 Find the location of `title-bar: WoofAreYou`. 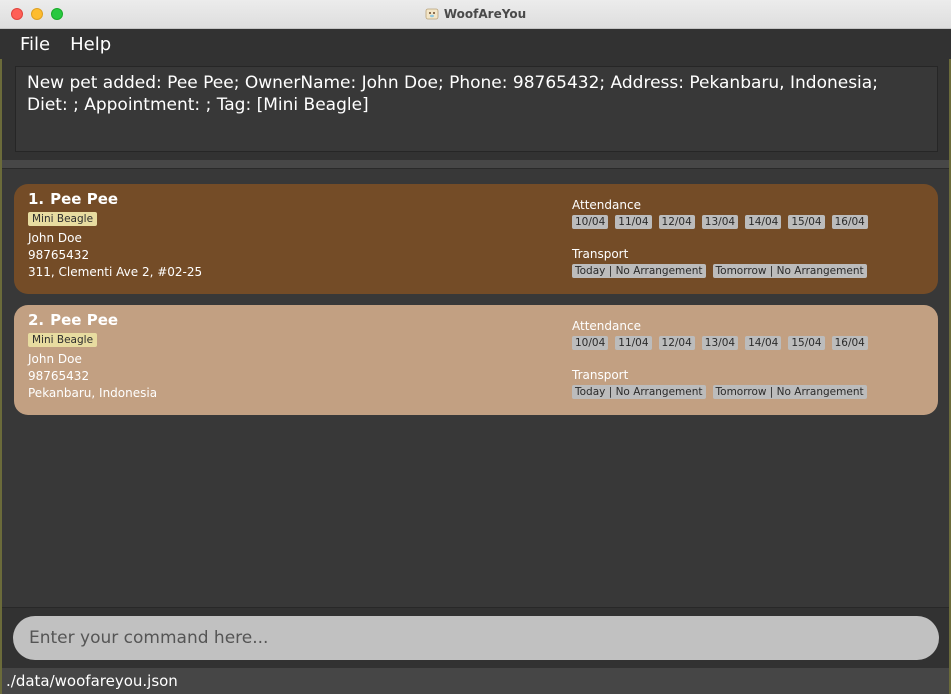

title-bar: WoofAreYou is located at coordinates (475, 14).